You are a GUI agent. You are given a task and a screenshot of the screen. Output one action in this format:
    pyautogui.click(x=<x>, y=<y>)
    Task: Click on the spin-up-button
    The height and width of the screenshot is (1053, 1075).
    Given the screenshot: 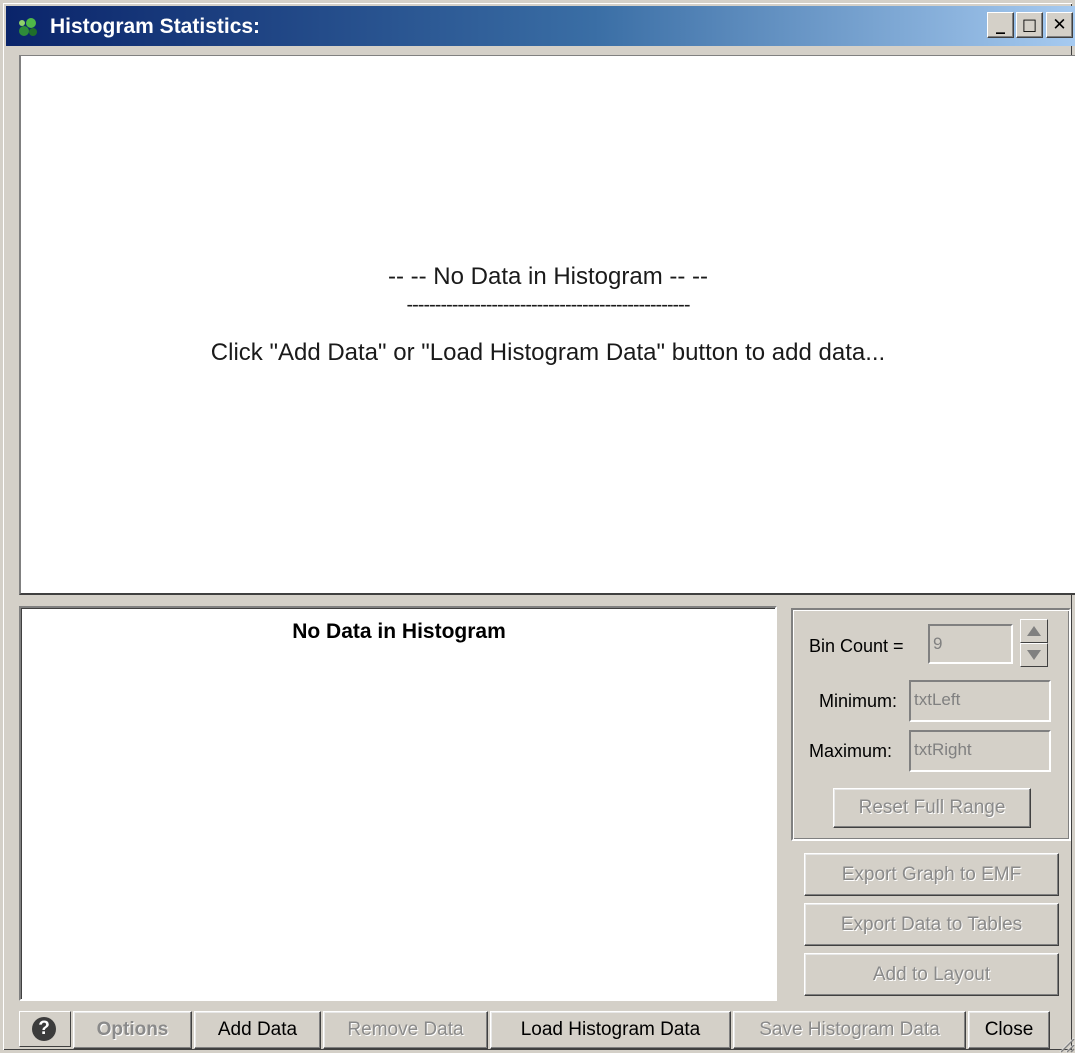 What is the action you would take?
    pyautogui.click(x=1034, y=631)
    